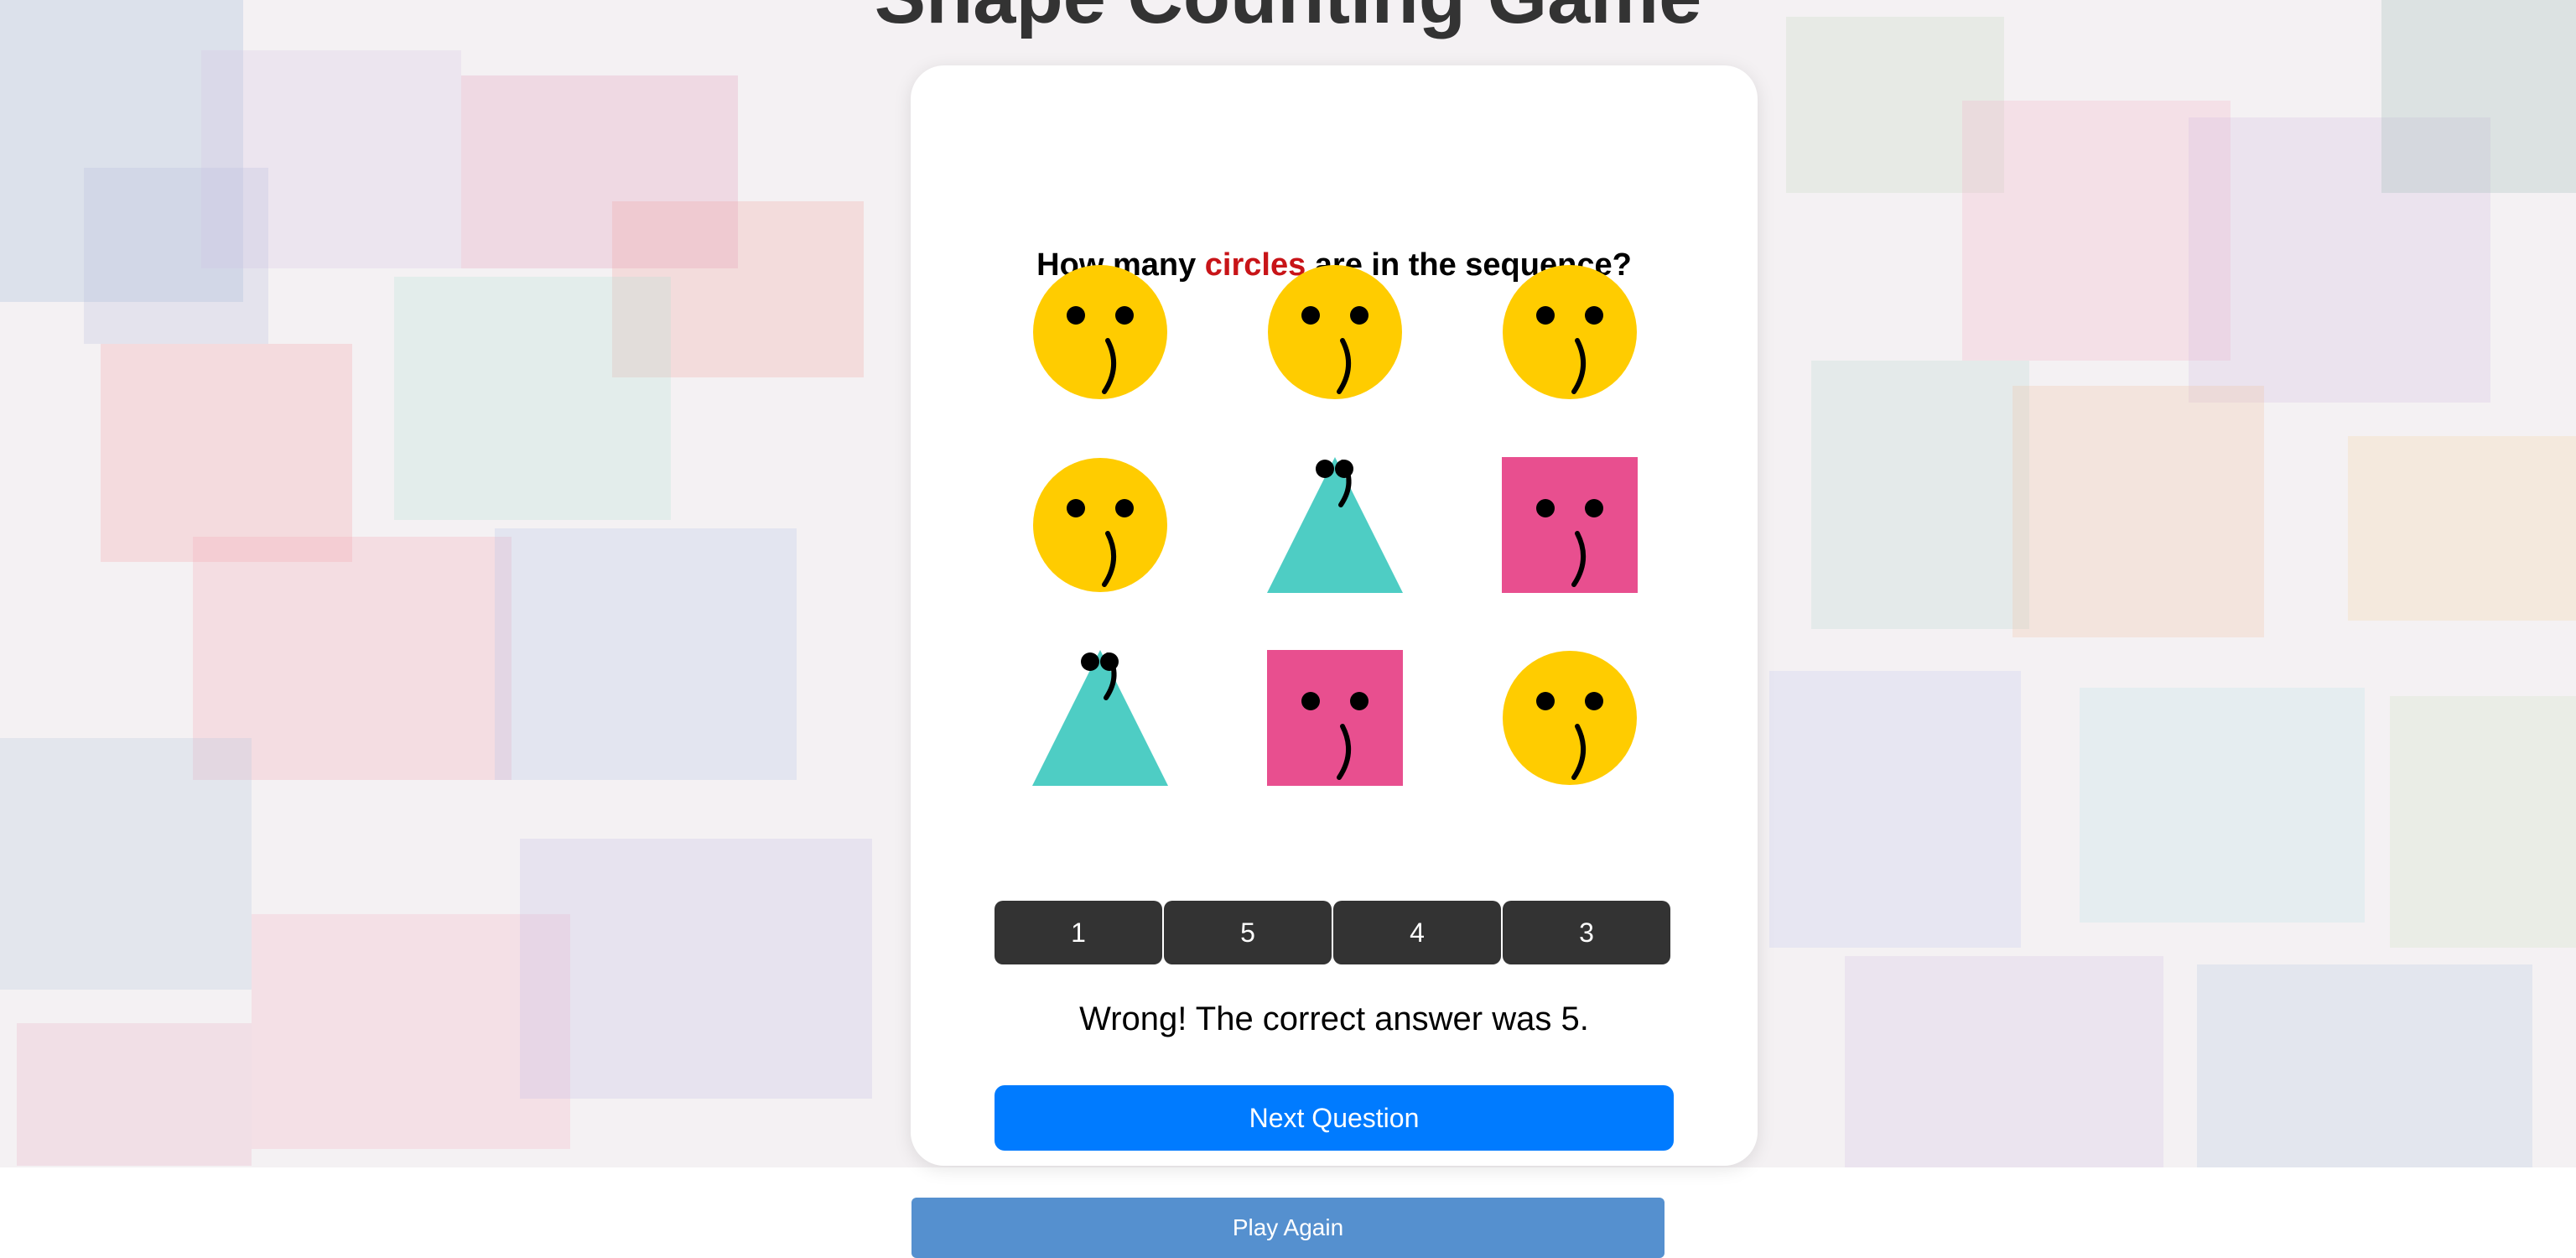 This screenshot has height=1258, width=2576. What do you see at coordinates (1288, 17) in the screenshot?
I see `page-title: Shape Counting Game` at bounding box center [1288, 17].